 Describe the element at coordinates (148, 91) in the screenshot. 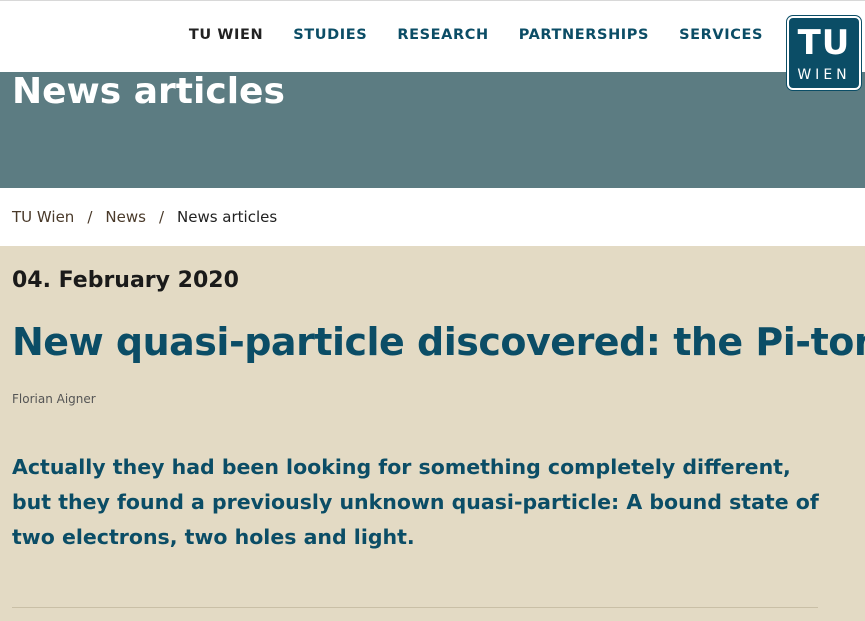

I see `page-title: News articles` at that location.